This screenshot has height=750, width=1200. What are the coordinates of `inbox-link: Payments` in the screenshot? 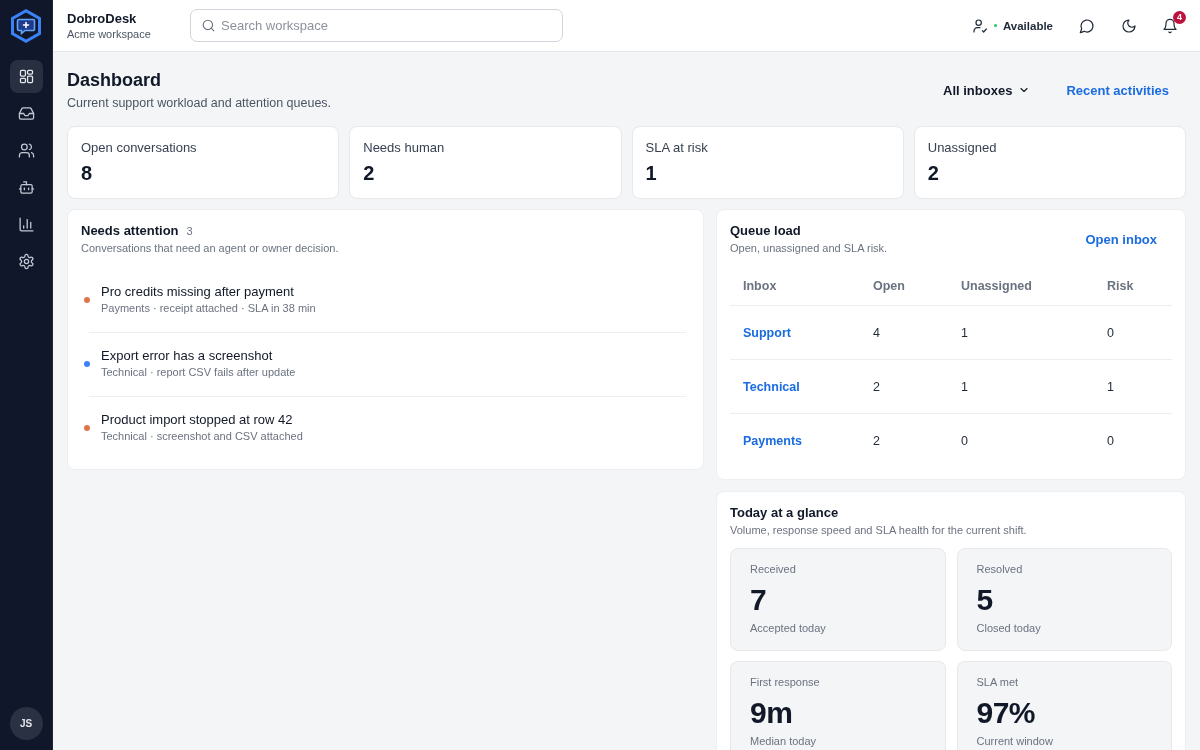 It's located at (766, 441).